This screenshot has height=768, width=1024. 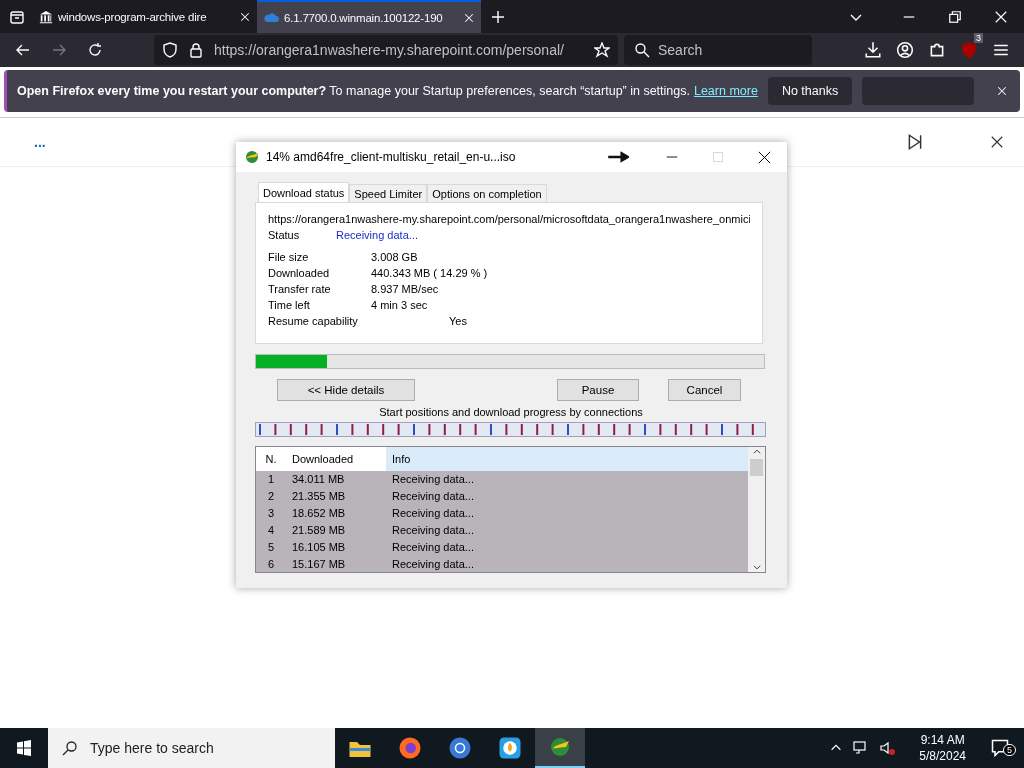 I want to click on tab-list-icon, so click(x=16, y=16).